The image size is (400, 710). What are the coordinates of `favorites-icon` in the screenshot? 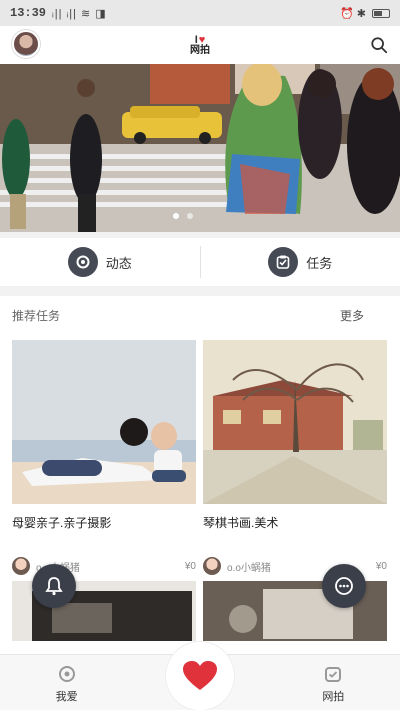 It's located at (66, 674).